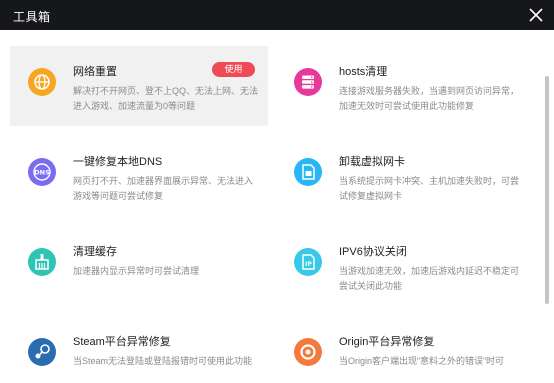 Image resolution: width=554 pixels, height=383 pixels. Describe the element at coordinates (536, 15) in the screenshot. I see `close-icon` at that location.